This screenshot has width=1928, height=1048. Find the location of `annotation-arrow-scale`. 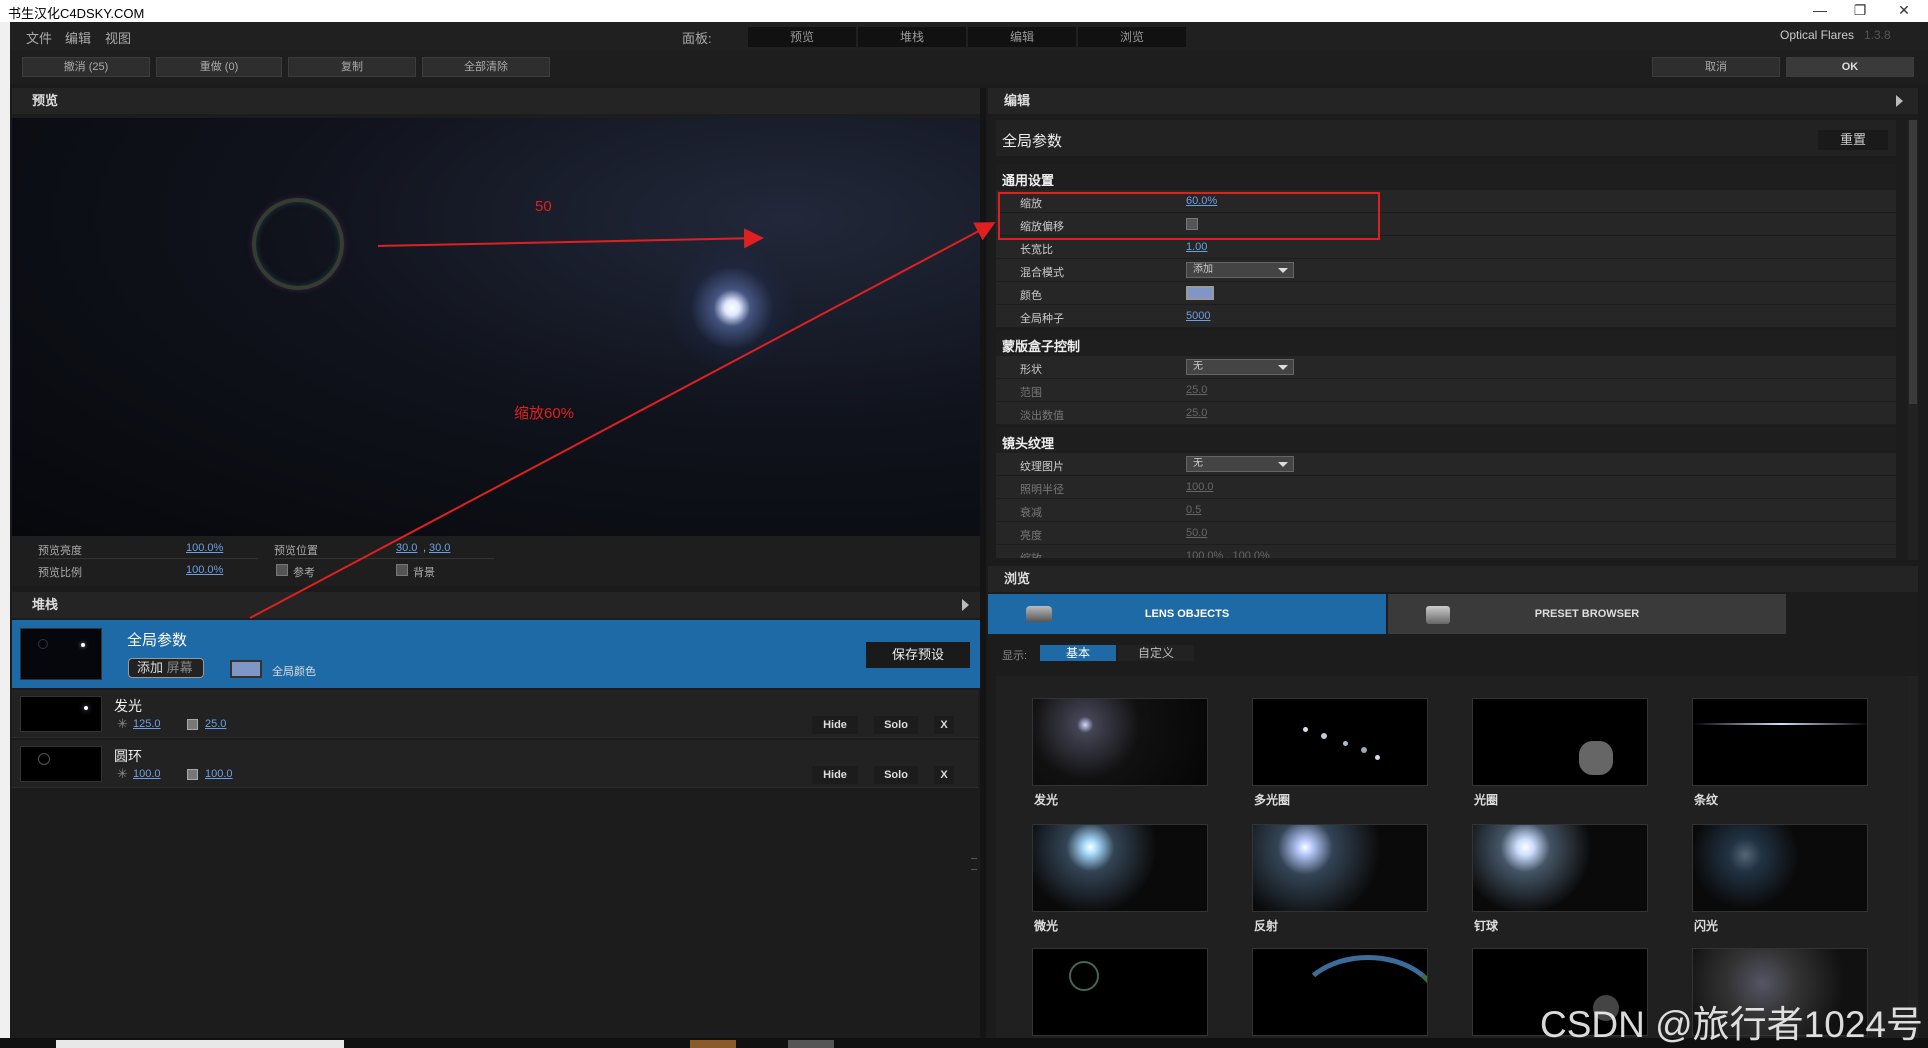

annotation-arrow-scale is located at coordinates (622, 420).